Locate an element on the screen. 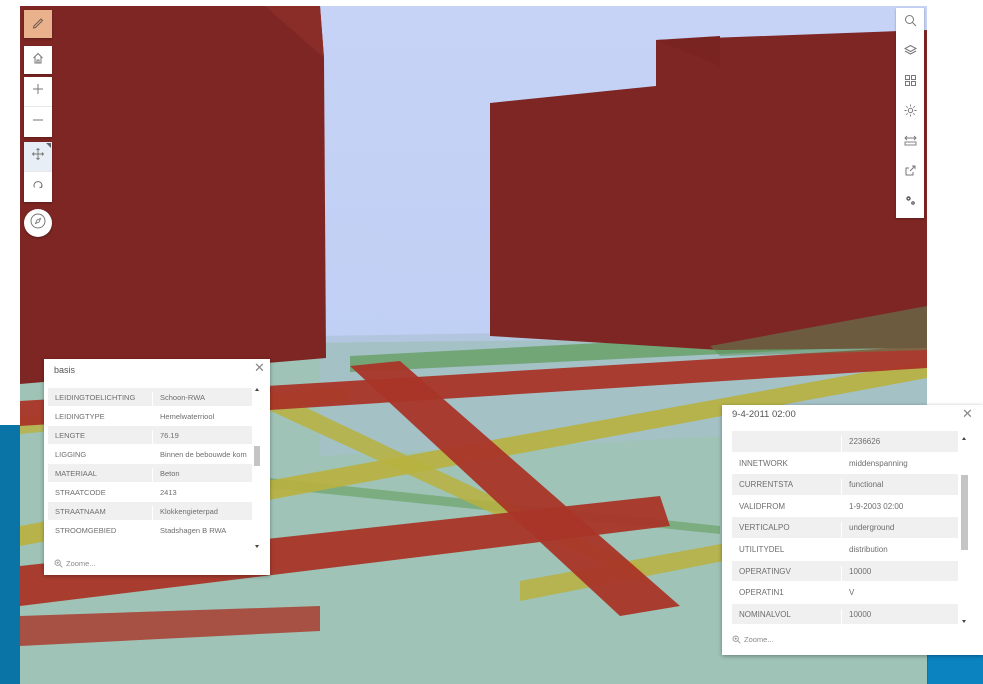 The height and width of the screenshot is (684, 983). zoom-out-icon is located at coordinates (38, 122).